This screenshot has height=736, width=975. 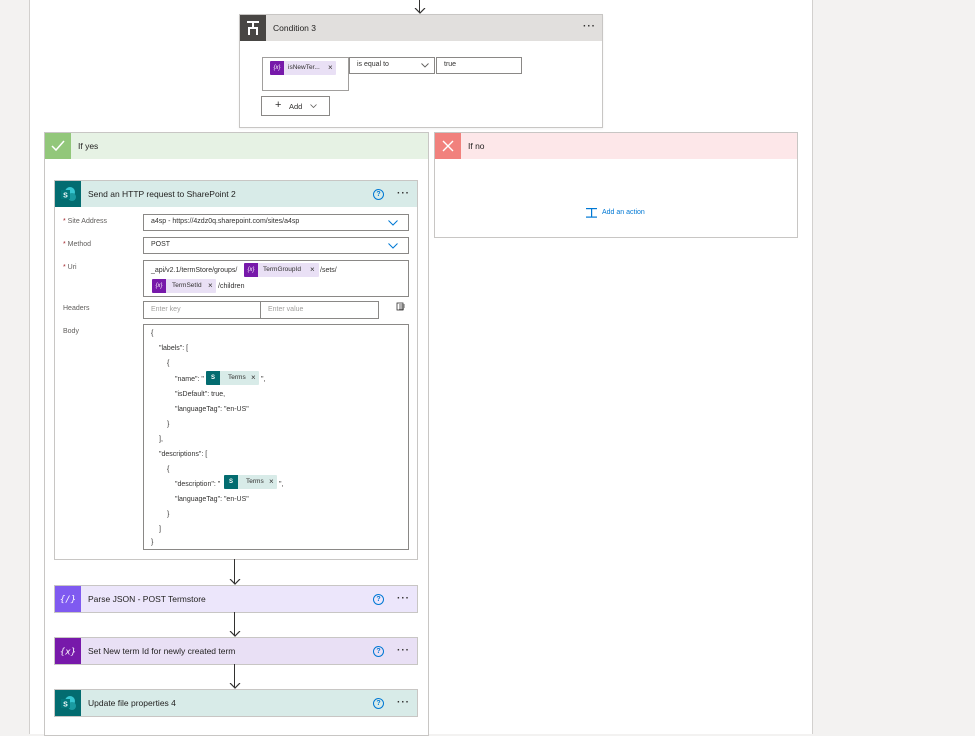 What do you see at coordinates (421, 28) in the screenshot?
I see `condition-header: Condition 3 ···` at bounding box center [421, 28].